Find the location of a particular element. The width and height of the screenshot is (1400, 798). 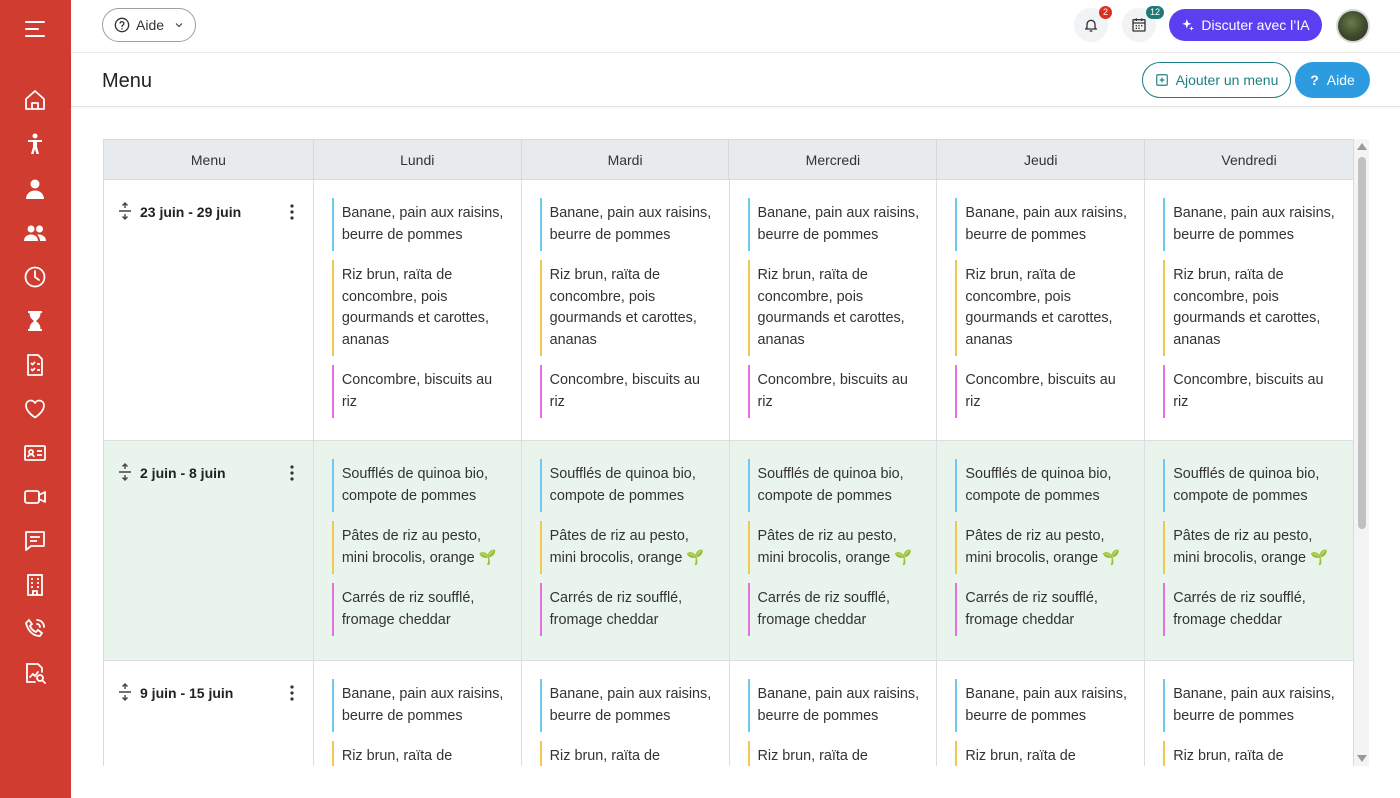

id-card-icon is located at coordinates (35, 453).